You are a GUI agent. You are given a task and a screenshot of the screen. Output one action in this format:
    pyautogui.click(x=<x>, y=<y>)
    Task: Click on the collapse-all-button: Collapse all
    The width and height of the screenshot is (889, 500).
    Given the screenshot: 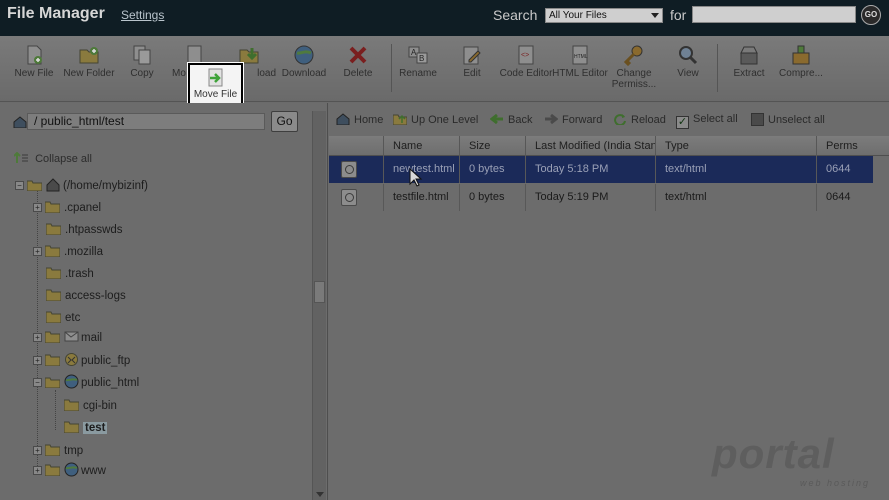 What is the action you would take?
    pyautogui.click(x=53, y=158)
    